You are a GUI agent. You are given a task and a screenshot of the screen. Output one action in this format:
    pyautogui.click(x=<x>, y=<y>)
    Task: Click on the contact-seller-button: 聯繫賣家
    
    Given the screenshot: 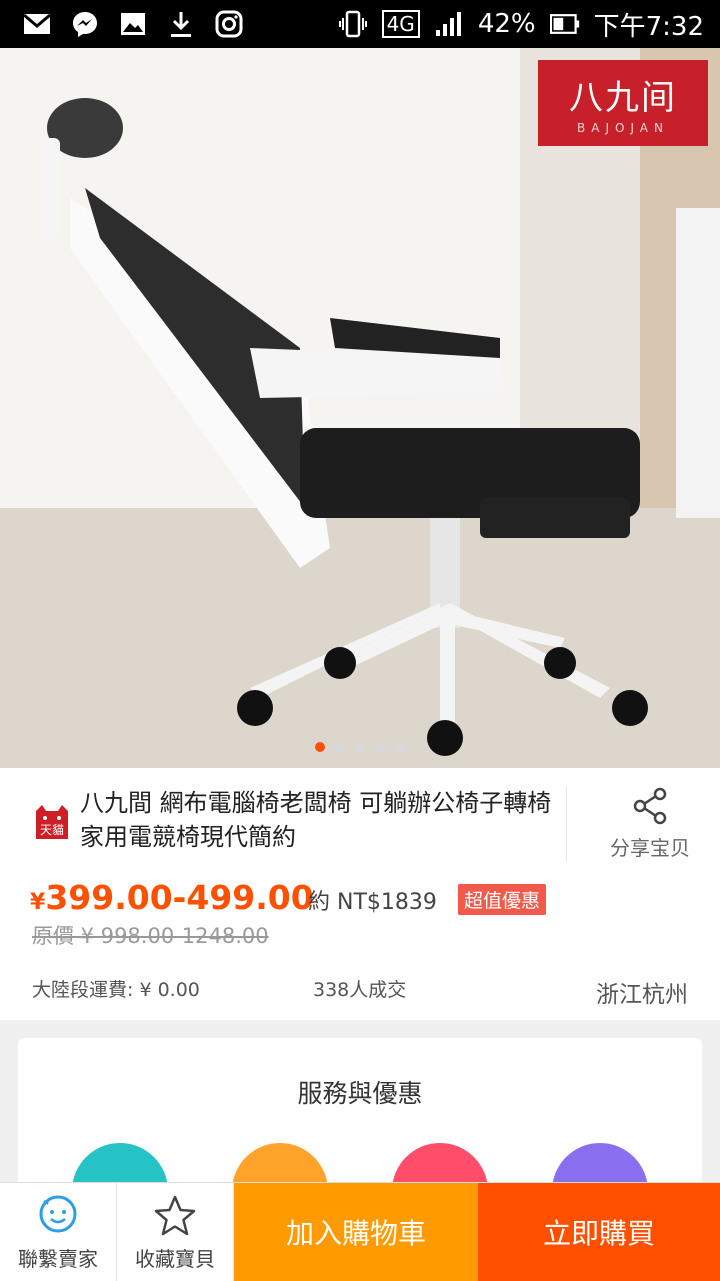 What is the action you would take?
    pyautogui.click(x=58, y=1232)
    